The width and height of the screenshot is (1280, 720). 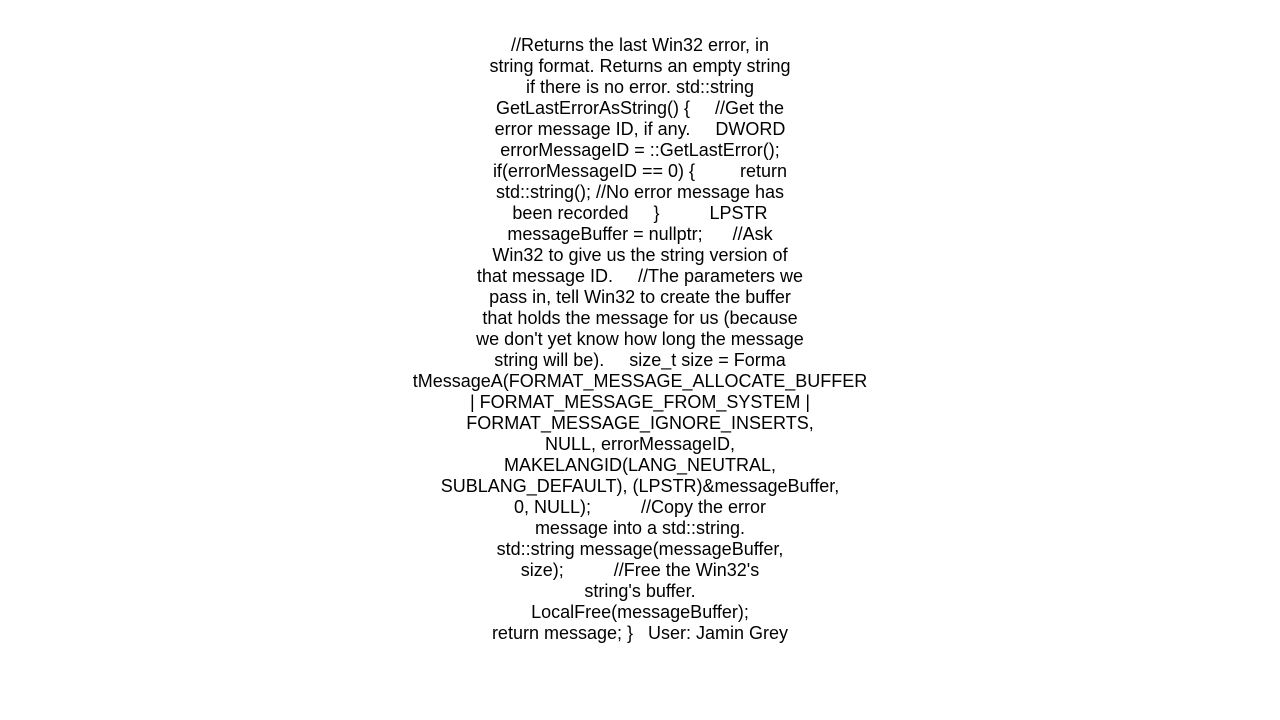 What do you see at coordinates (640, 108) in the screenshot?
I see `text-line: GetLastErrorAsString() { //Get the` at bounding box center [640, 108].